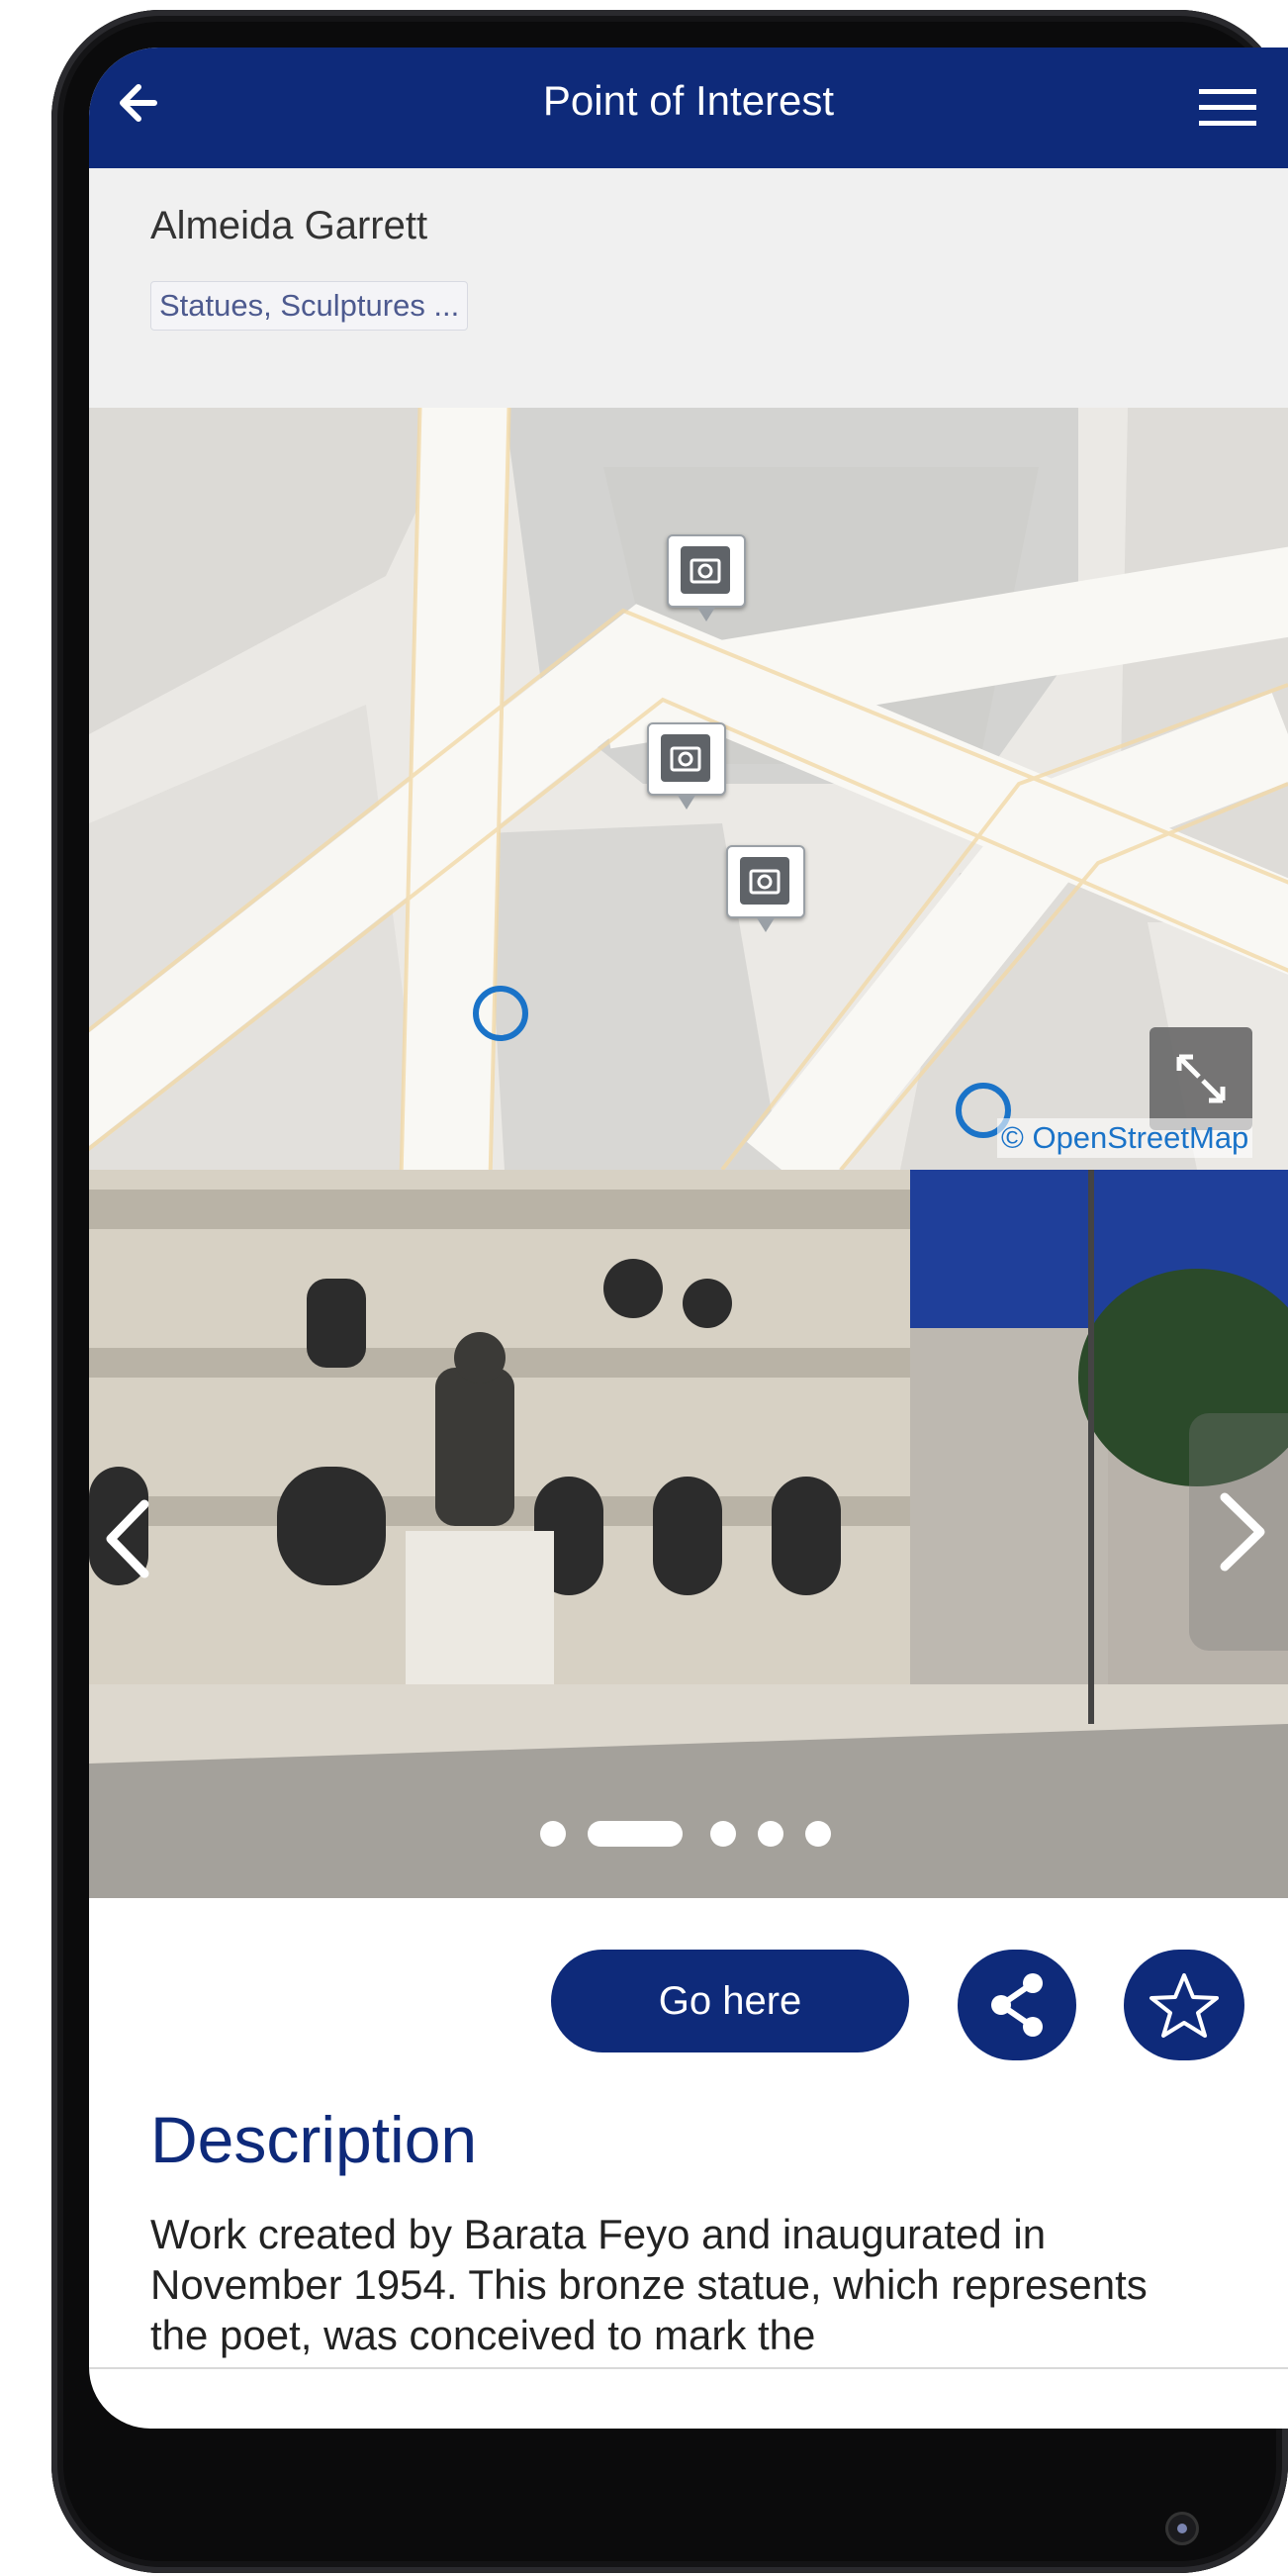 This screenshot has height=2576, width=1288. I want to click on favorite-button, so click(1184, 2005).